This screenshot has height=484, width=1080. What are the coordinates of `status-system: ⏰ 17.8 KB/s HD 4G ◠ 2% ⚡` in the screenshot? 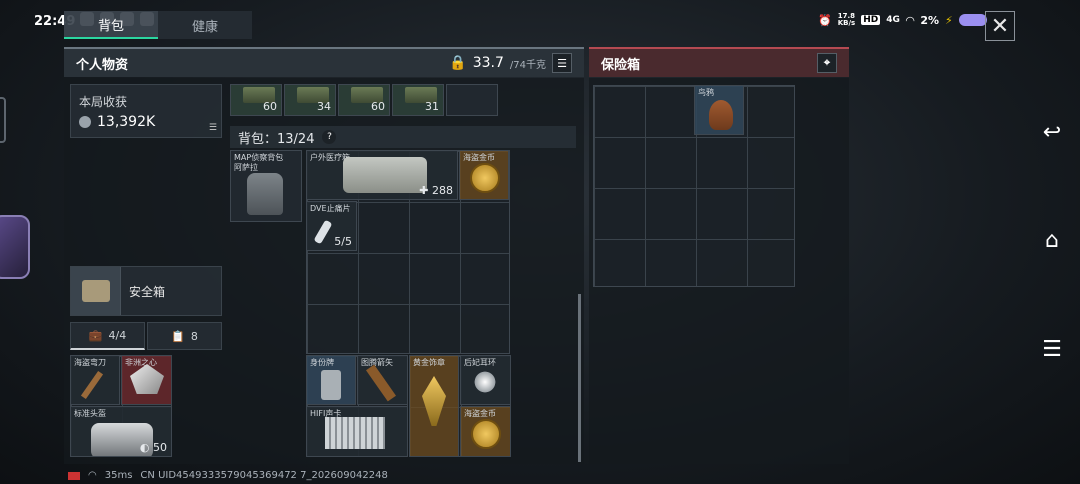 It's located at (902, 20).